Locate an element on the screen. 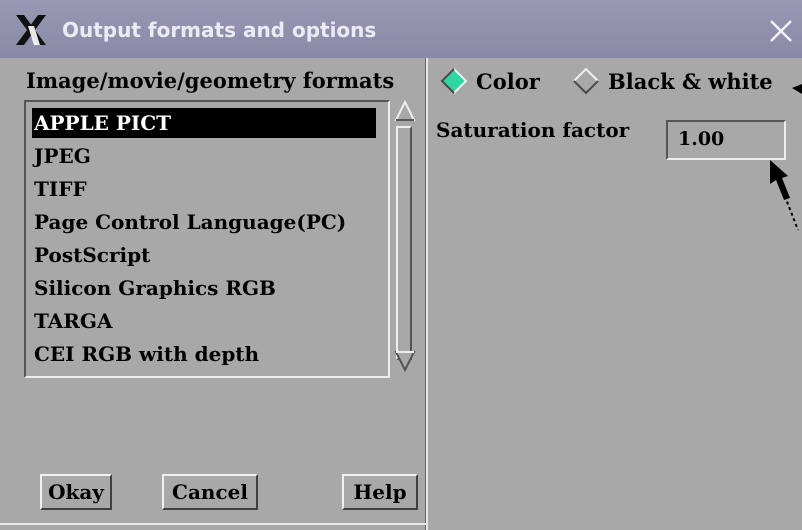 The width and height of the screenshot is (802, 530). black-white-label: Black & white is located at coordinates (690, 81).